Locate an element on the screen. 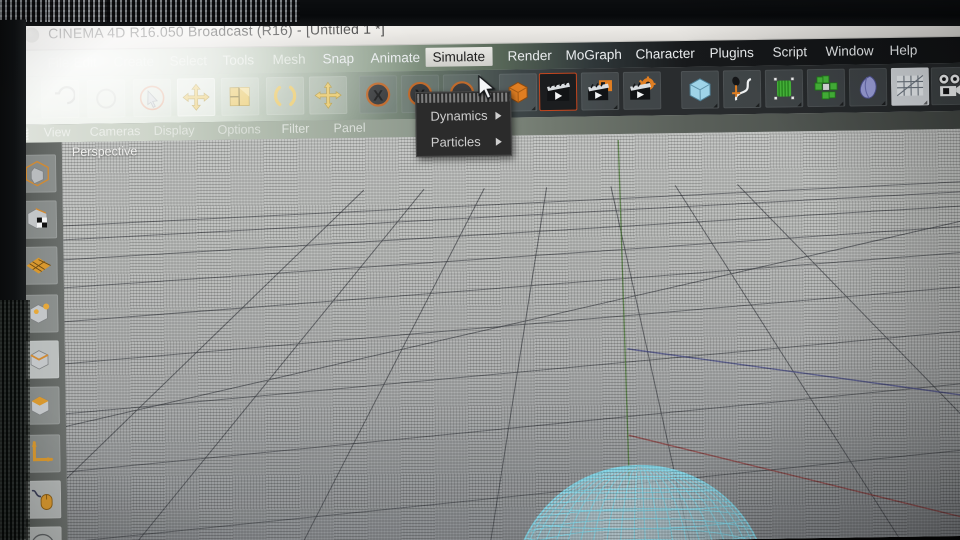 This screenshot has width=960, height=540. menu-item-render: Render is located at coordinates (529, 56).